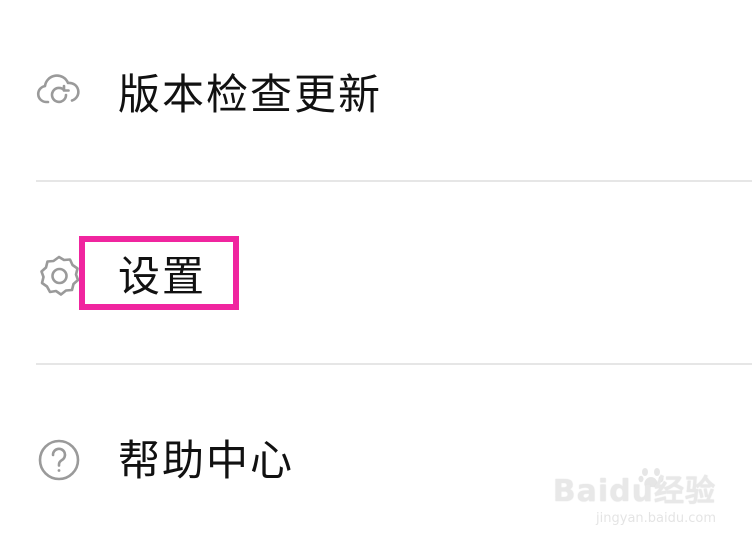 This screenshot has height=544, width=752. What do you see at coordinates (206, 460) in the screenshot?
I see `menu-item-label: 帮助中心` at bounding box center [206, 460].